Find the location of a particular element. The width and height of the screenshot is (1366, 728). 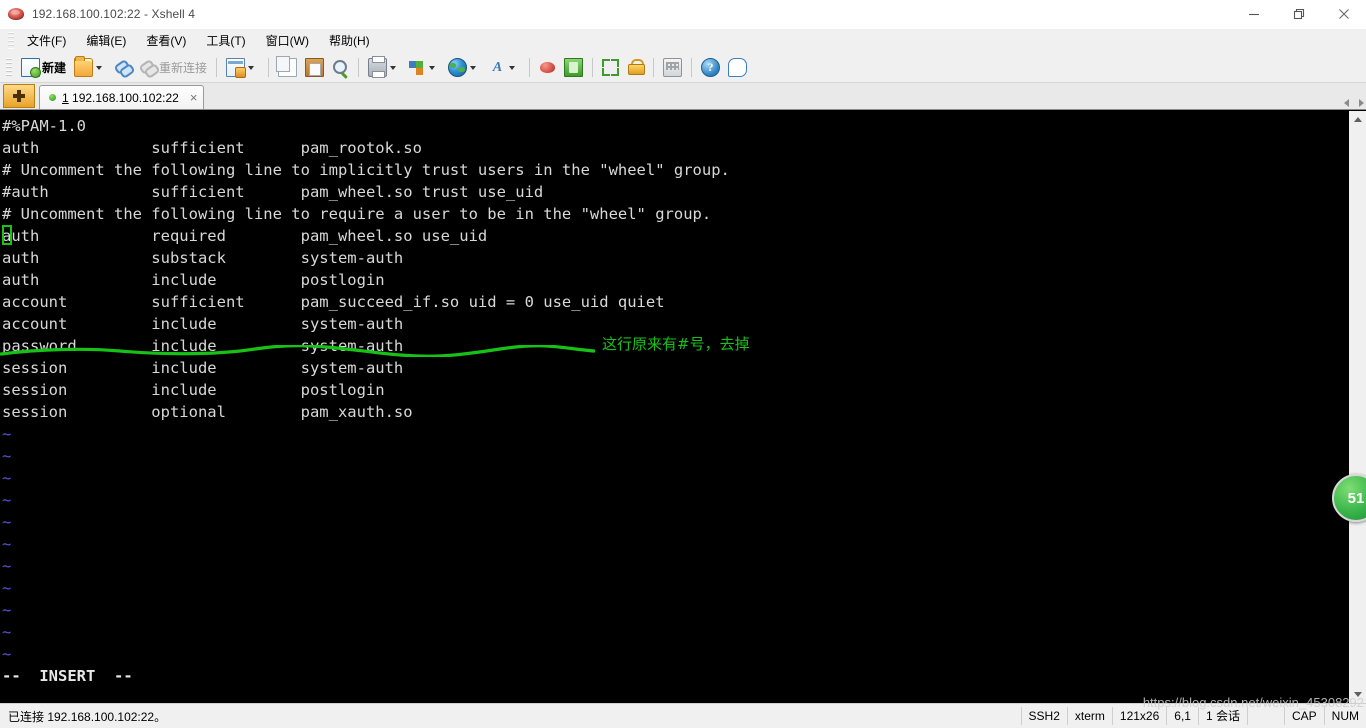

lock-button is located at coordinates (635, 67).